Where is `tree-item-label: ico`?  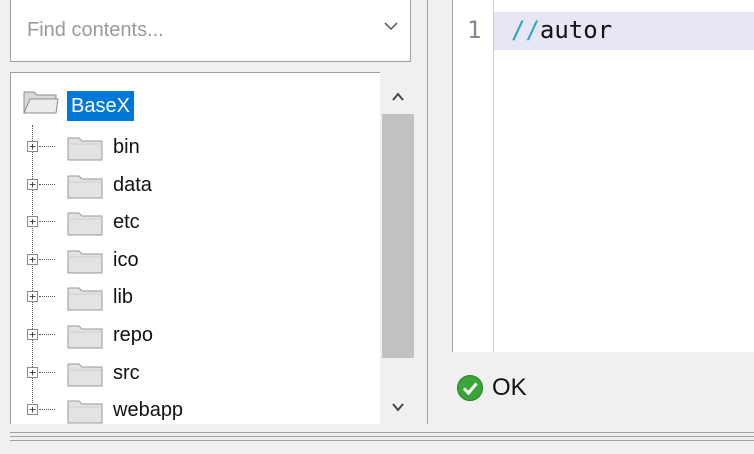 tree-item-label: ico is located at coordinates (126, 260).